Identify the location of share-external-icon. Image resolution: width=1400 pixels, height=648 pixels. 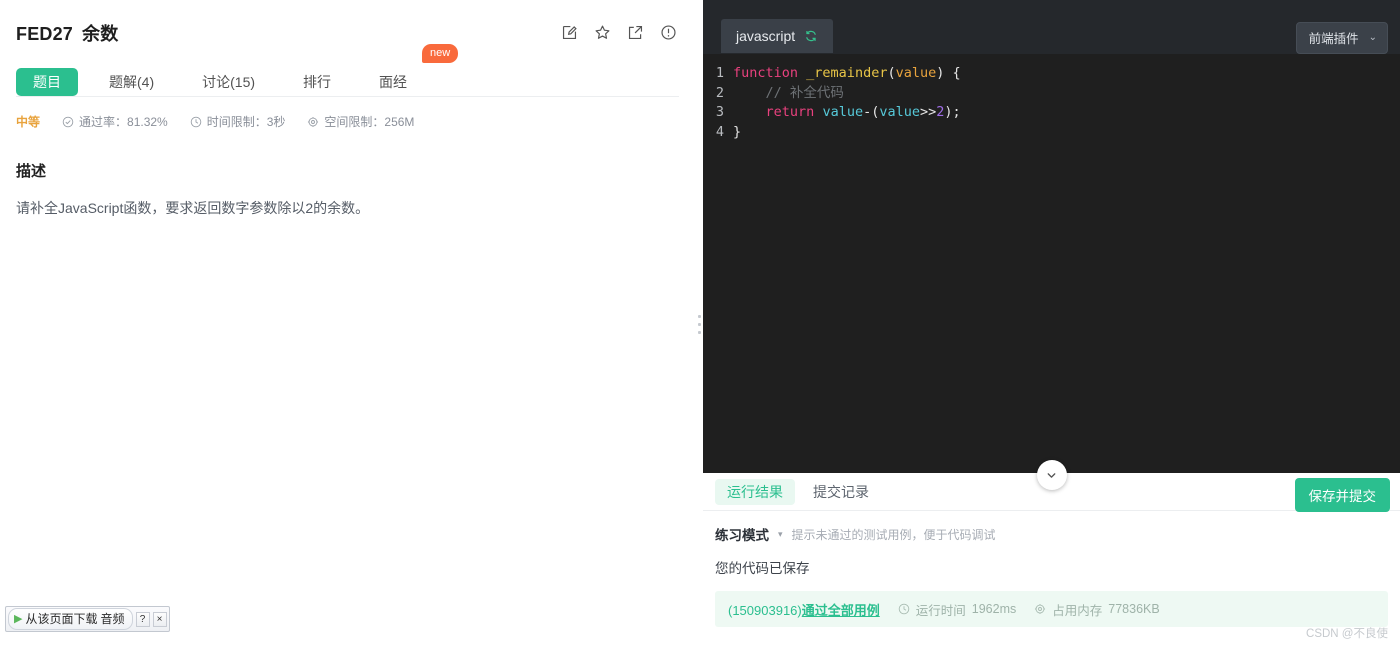
(635, 32).